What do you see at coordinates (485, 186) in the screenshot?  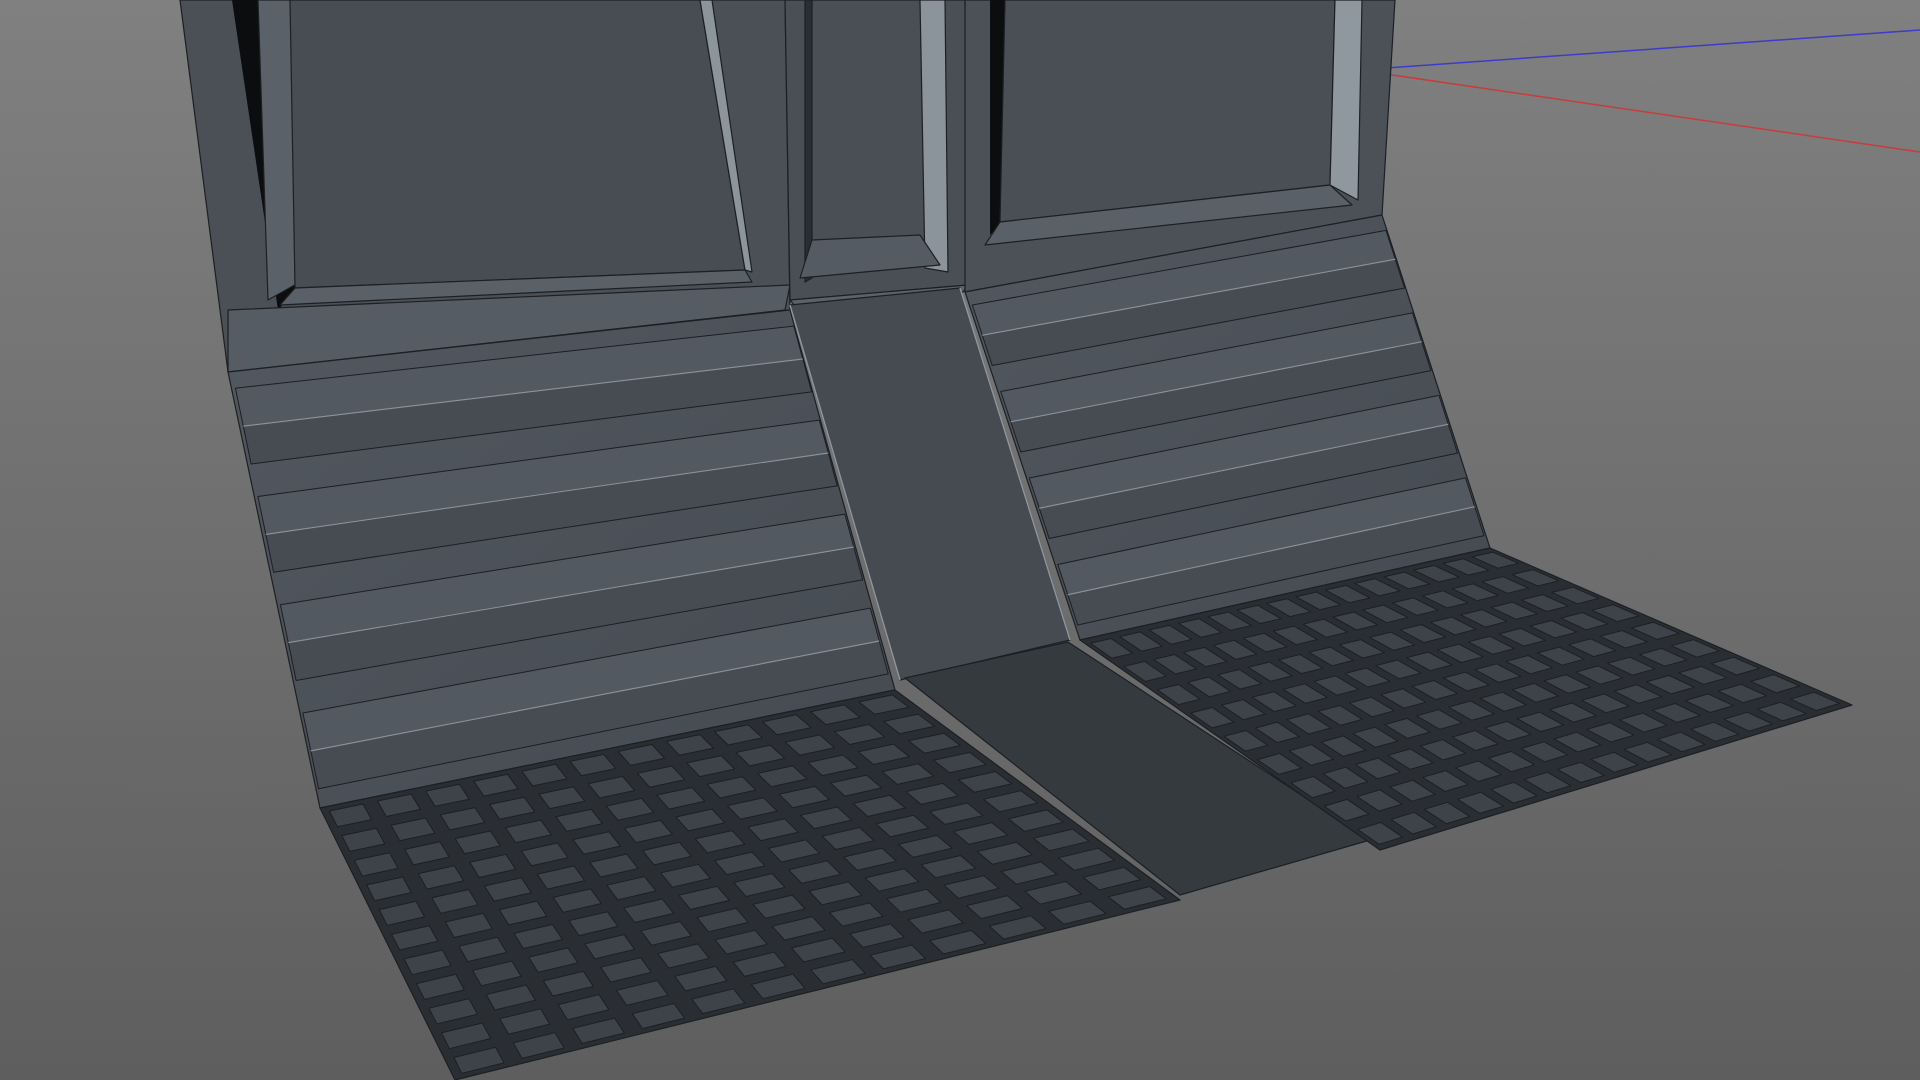 I see `left-wall-panel` at bounding box center [485, 186].